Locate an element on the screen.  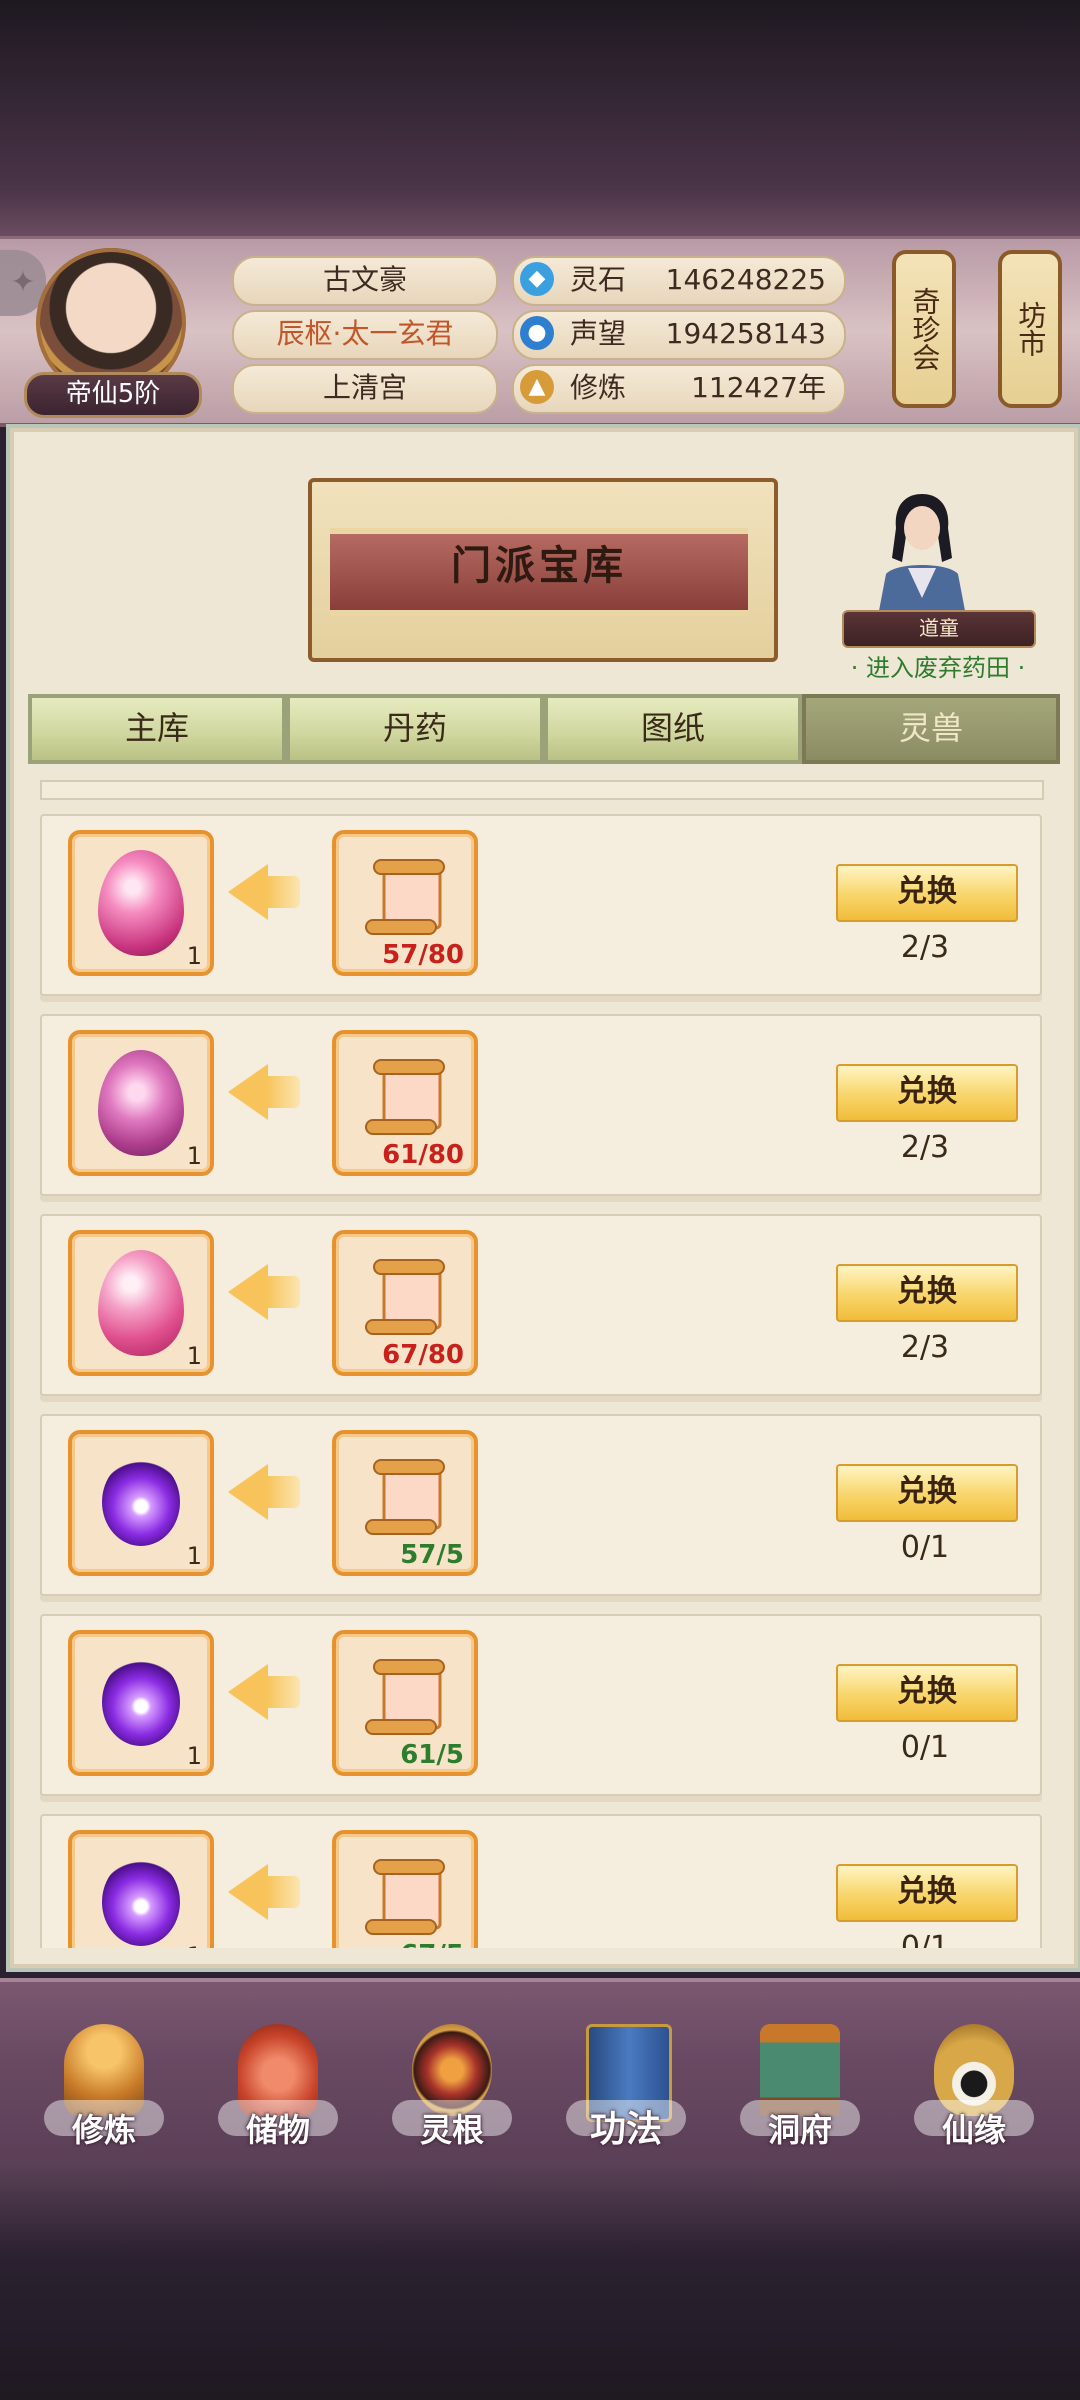
top-backdrop is located at coordinates (540, 118).